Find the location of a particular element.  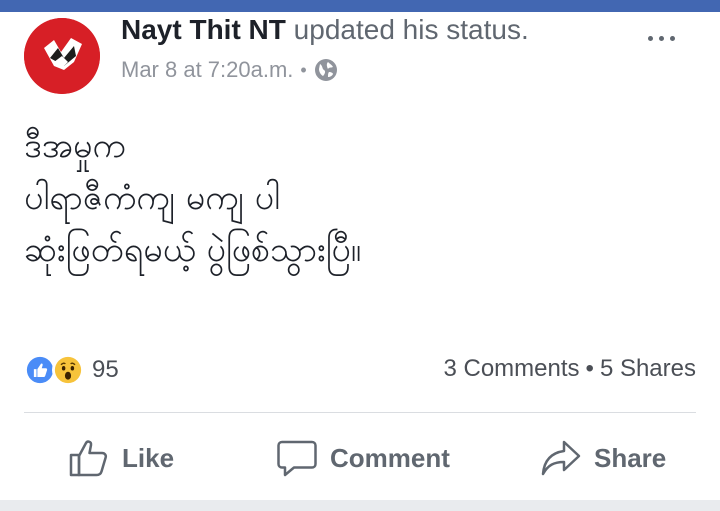

share-arrow-icon is located at coordinates (561, 458).